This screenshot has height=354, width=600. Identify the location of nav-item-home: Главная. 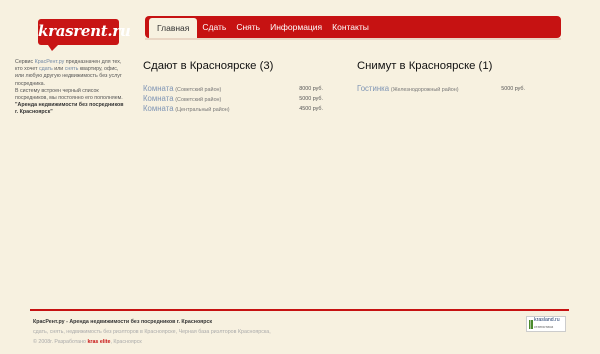
(173, 28).